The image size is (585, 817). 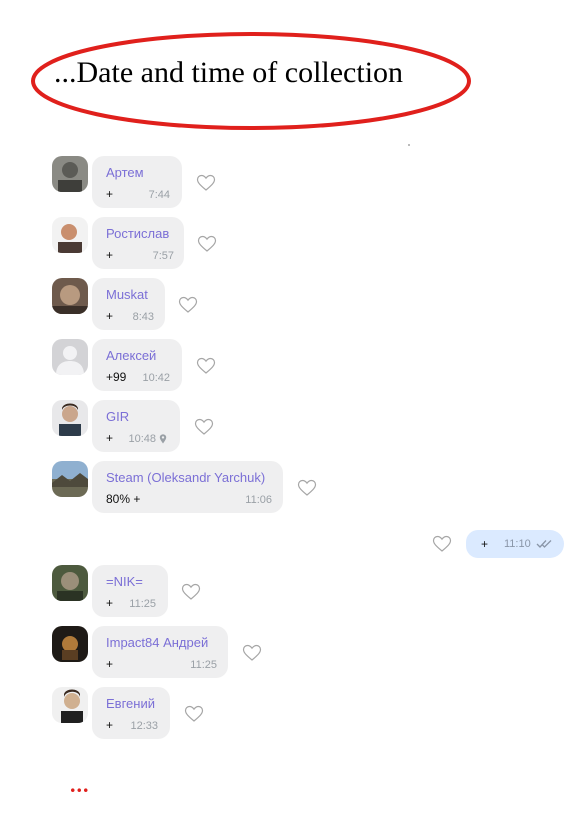 What do you see at coordinates (163, 439) in the screenshot?
I see `location-pin-icon` at bounding box center [163, 439].